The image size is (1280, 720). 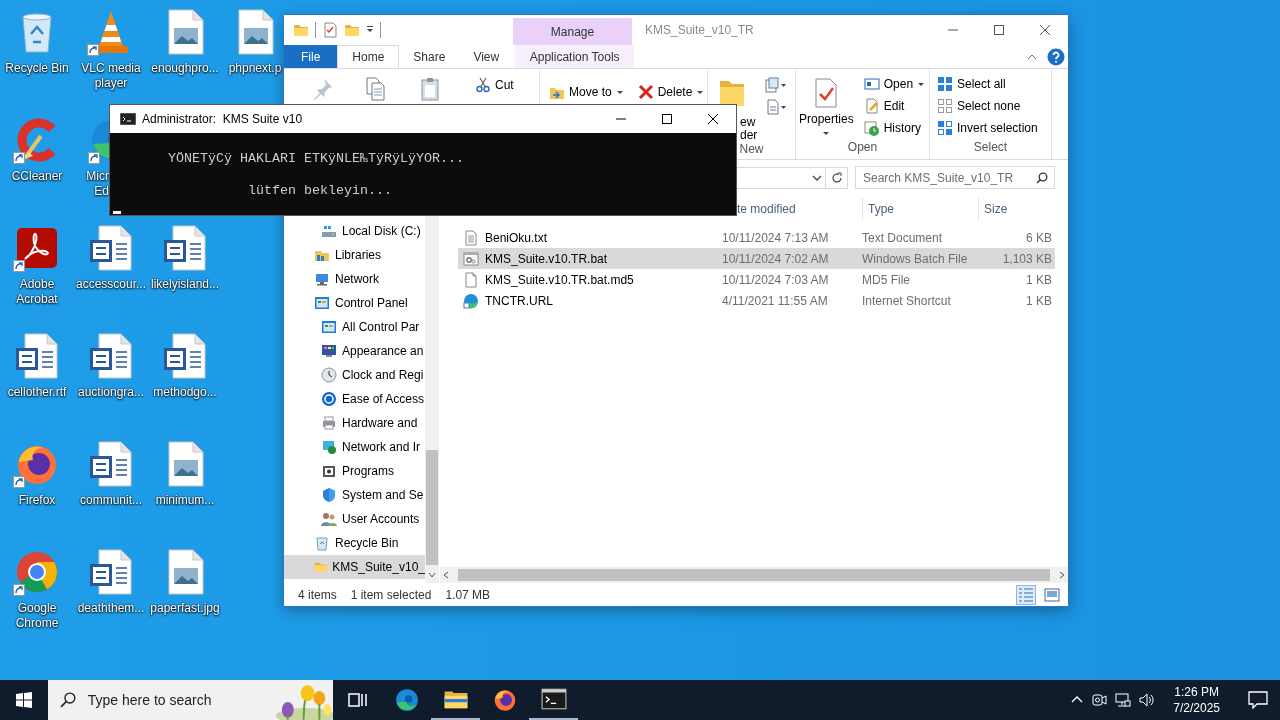 I want to click on nav-item: Hardware and, so click(x=354, y=423).